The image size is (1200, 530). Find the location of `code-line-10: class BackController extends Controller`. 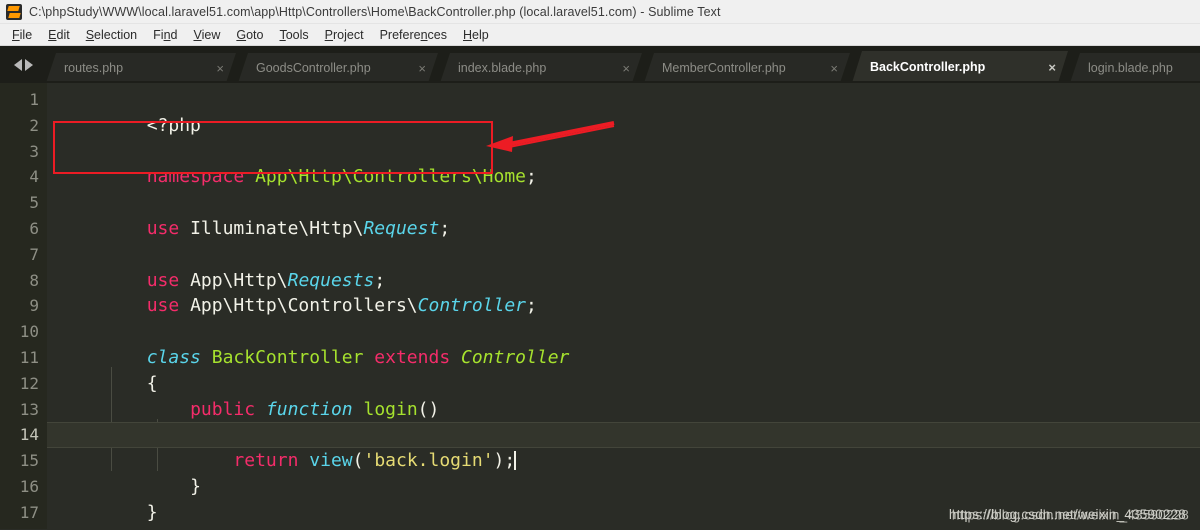

code-line-10: class BackController extends Controller is located at coordinates (623, 343).